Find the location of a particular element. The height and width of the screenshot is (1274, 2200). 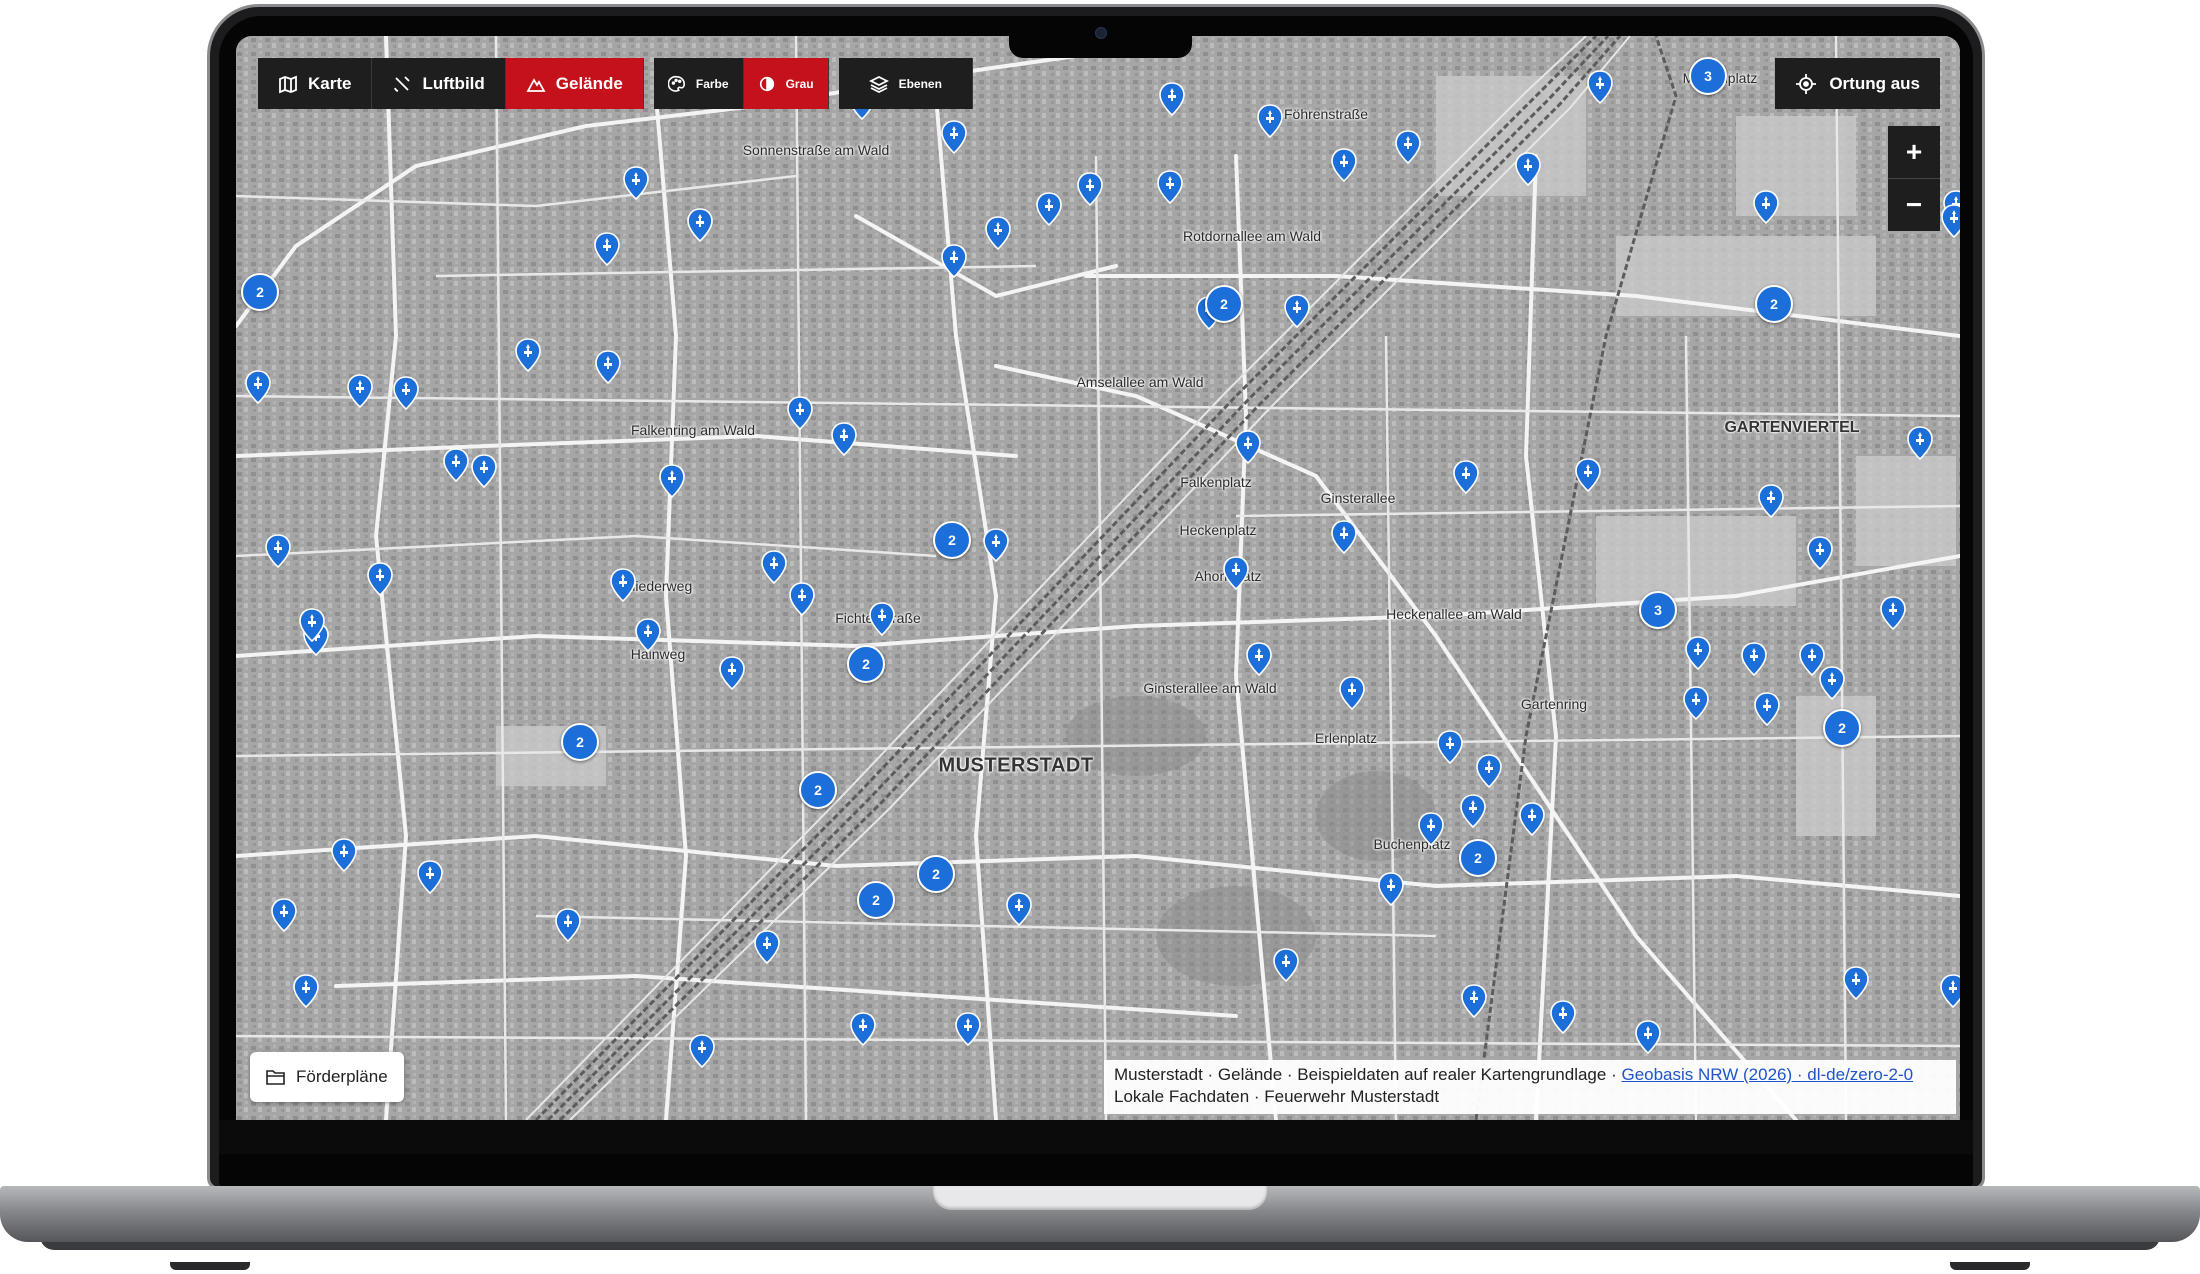

attribution-link: Geobasis NRW (2026) · dl-de/zero-2-0 is located at coordinates (1767, 1074).